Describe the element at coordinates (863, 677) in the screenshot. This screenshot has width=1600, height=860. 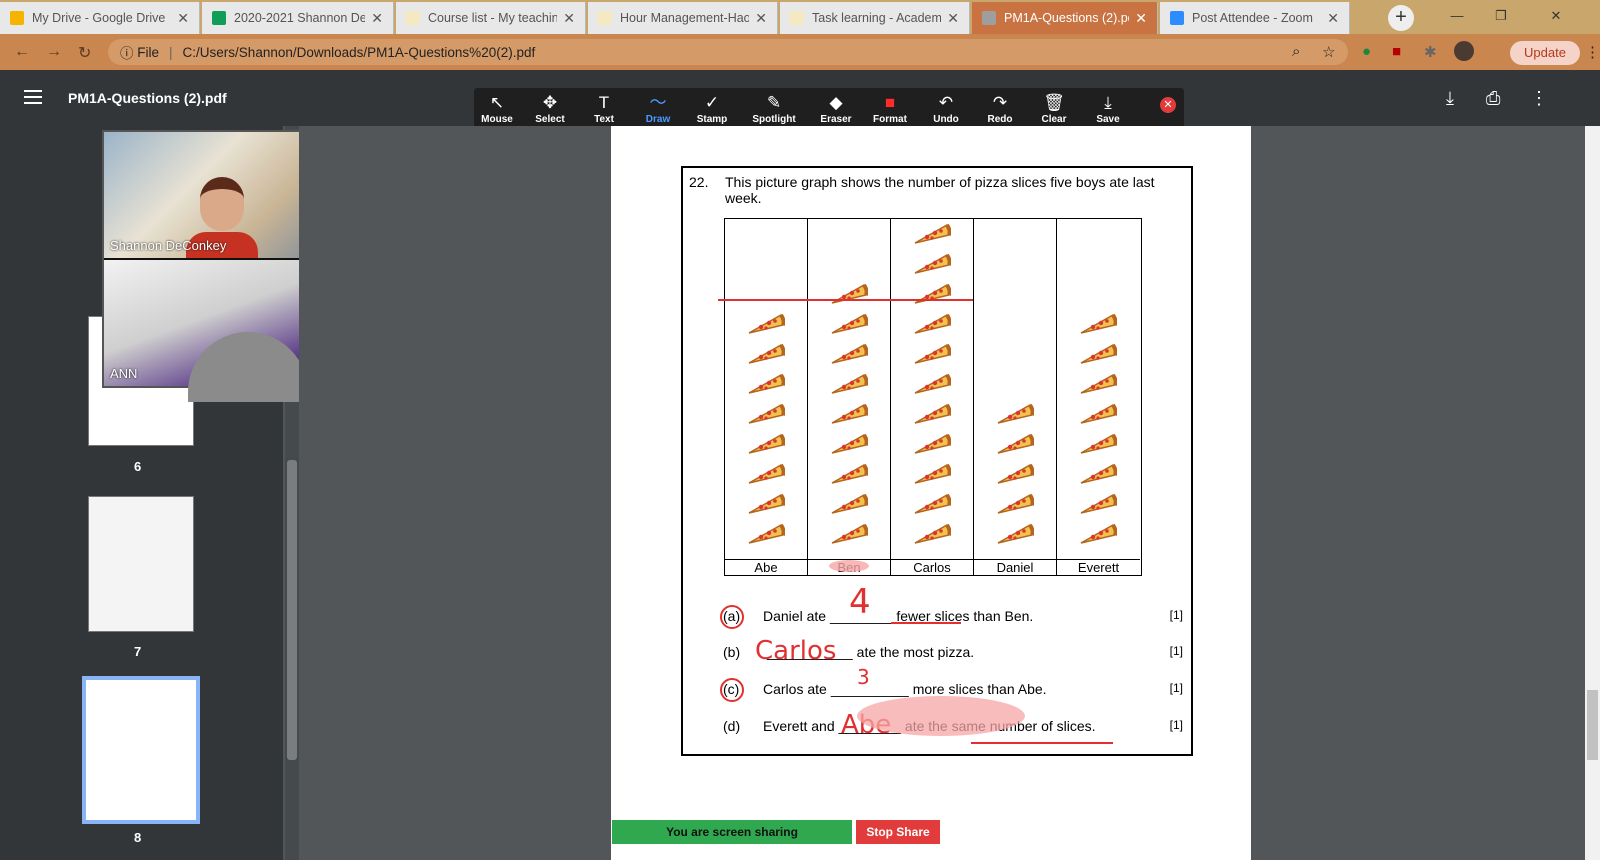
I see `handwritten-answer: 3` at that location.